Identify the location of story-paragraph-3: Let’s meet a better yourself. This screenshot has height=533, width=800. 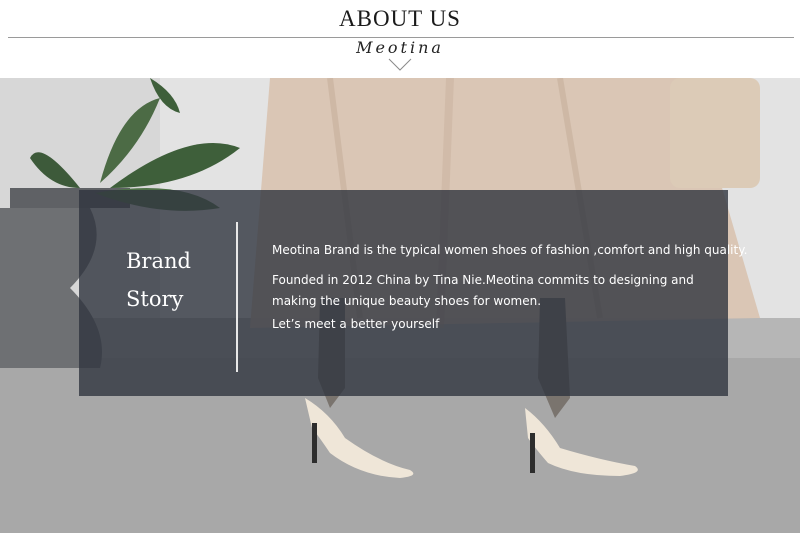
(356, 324).